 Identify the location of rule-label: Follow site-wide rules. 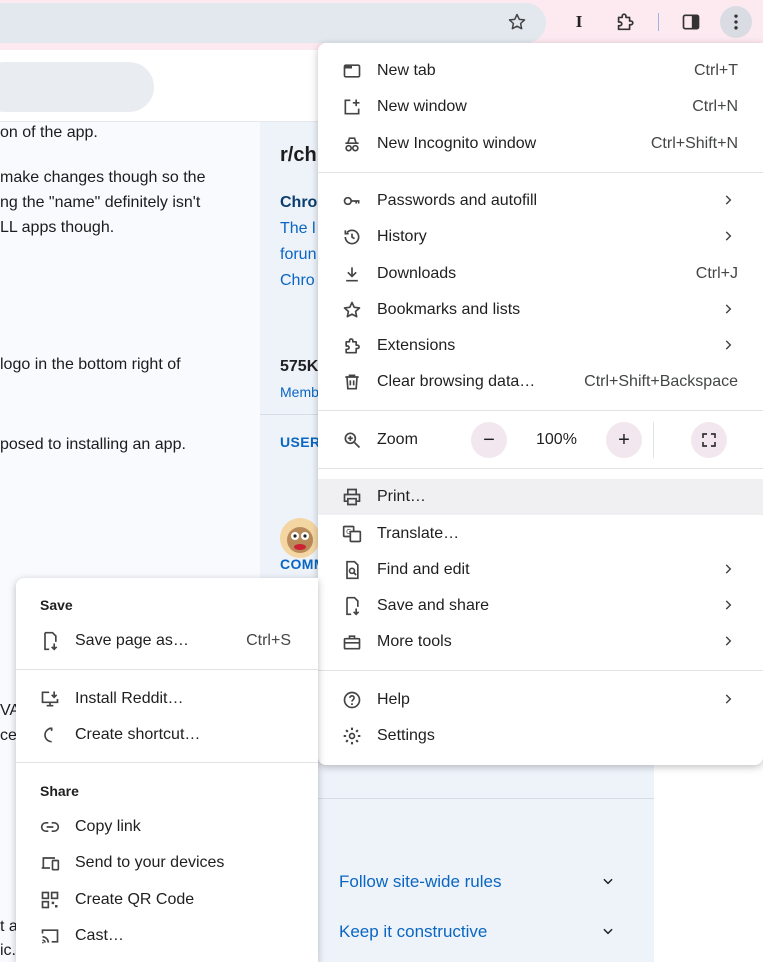
(420, 881).